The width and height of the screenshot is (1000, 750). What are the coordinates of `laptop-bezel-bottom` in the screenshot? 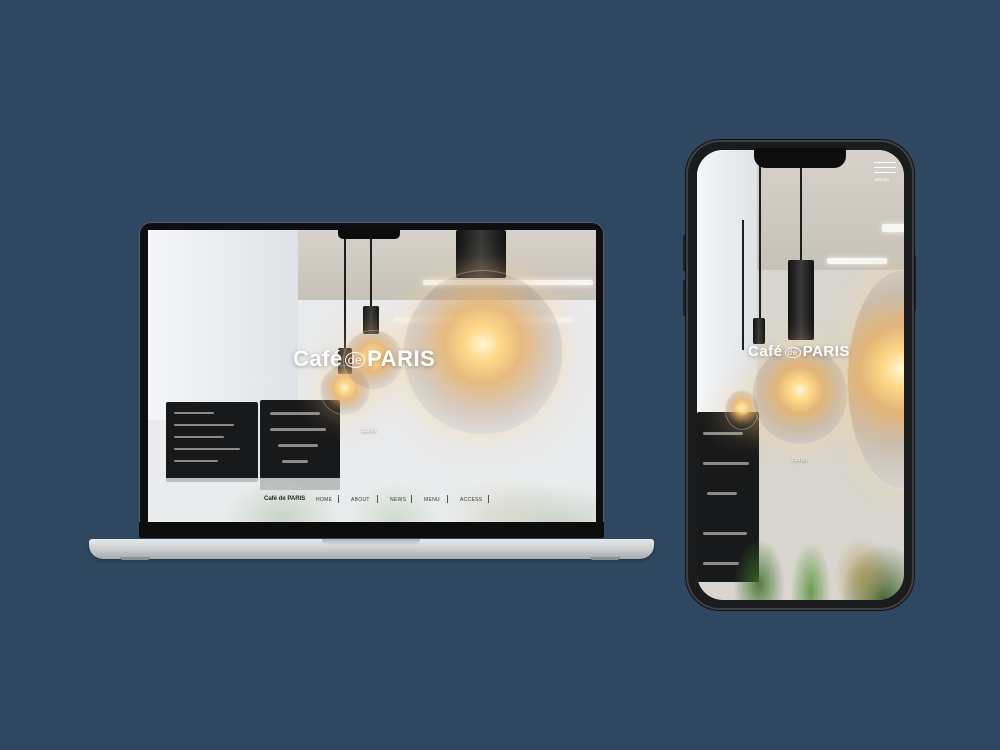 It's located at (371, 530).